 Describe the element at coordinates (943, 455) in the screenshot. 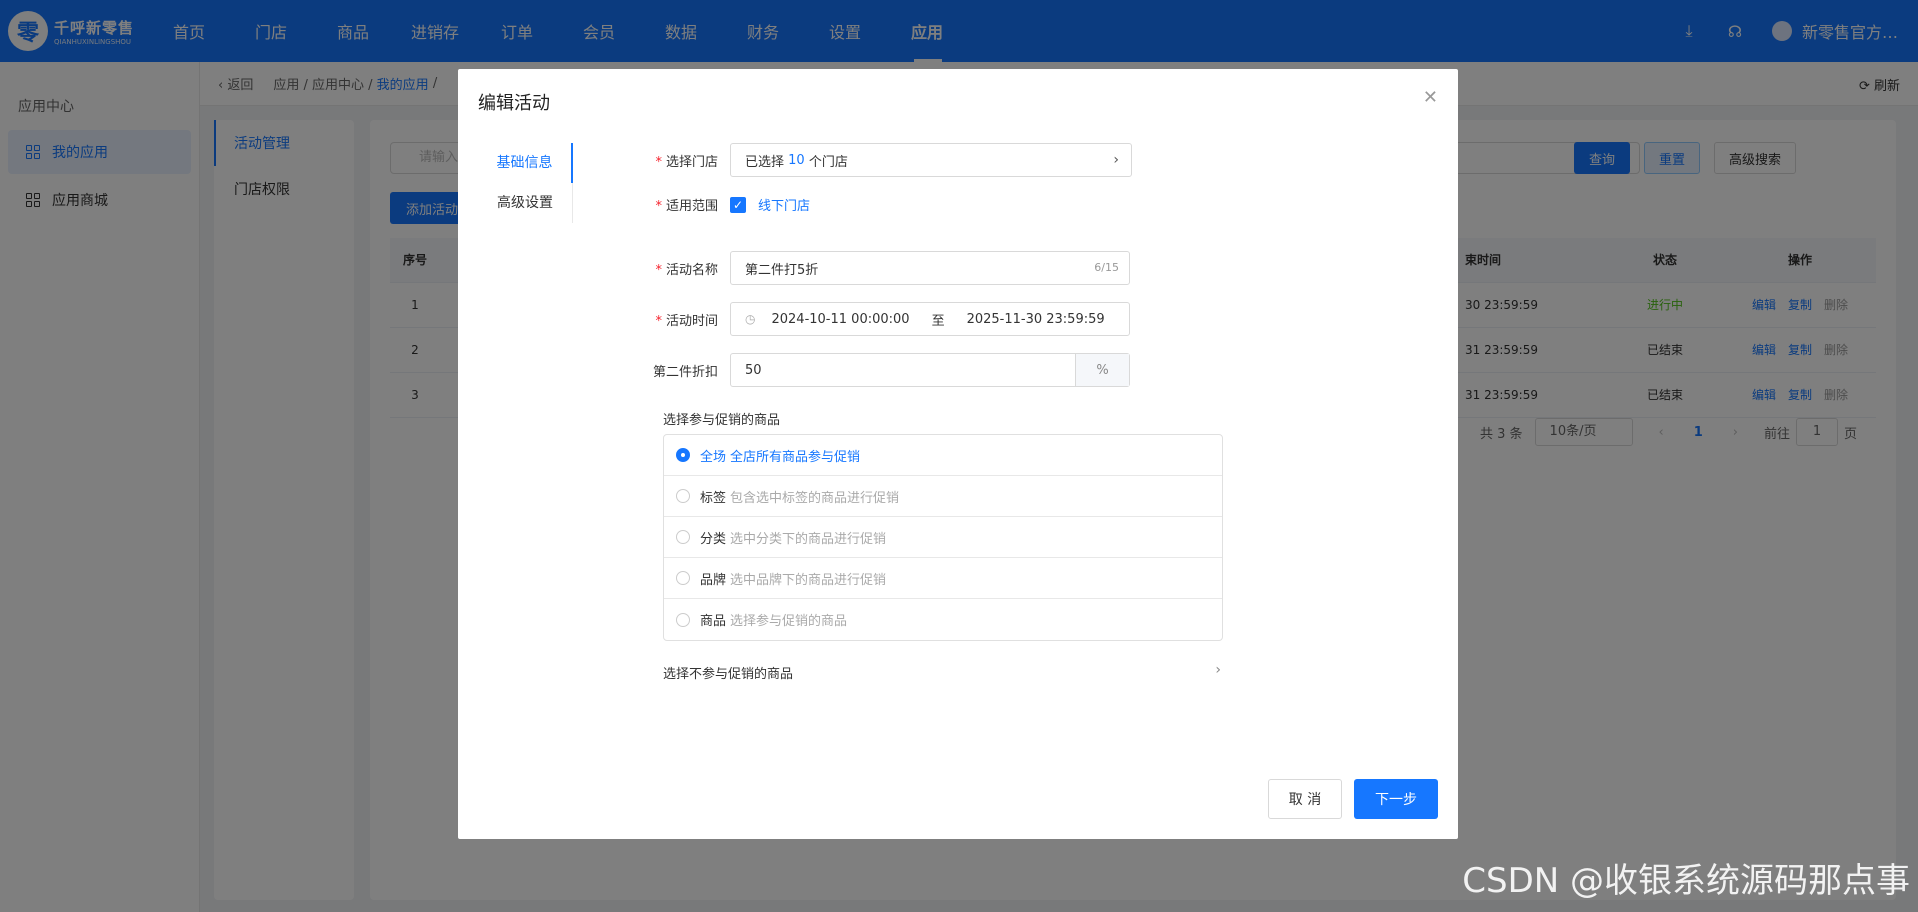

I see `goods-option-all: 全场 全店所有商品参与促销` at that location.